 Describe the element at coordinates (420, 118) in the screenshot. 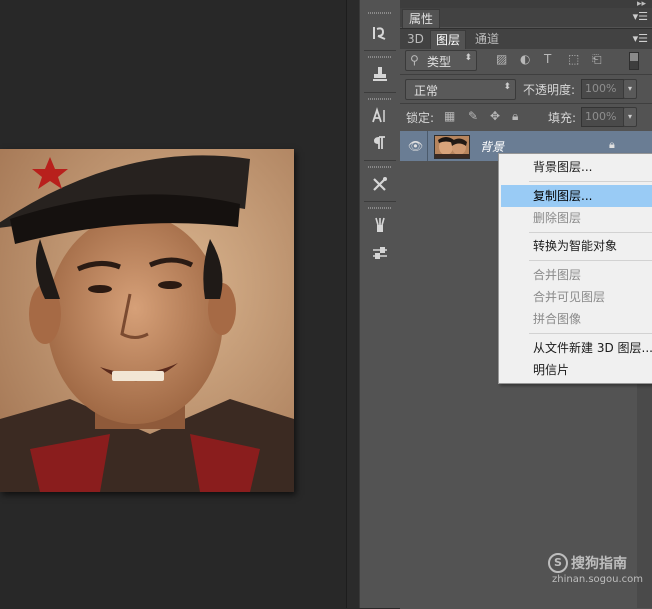

I see `lock-label: 锁定:` at that location.